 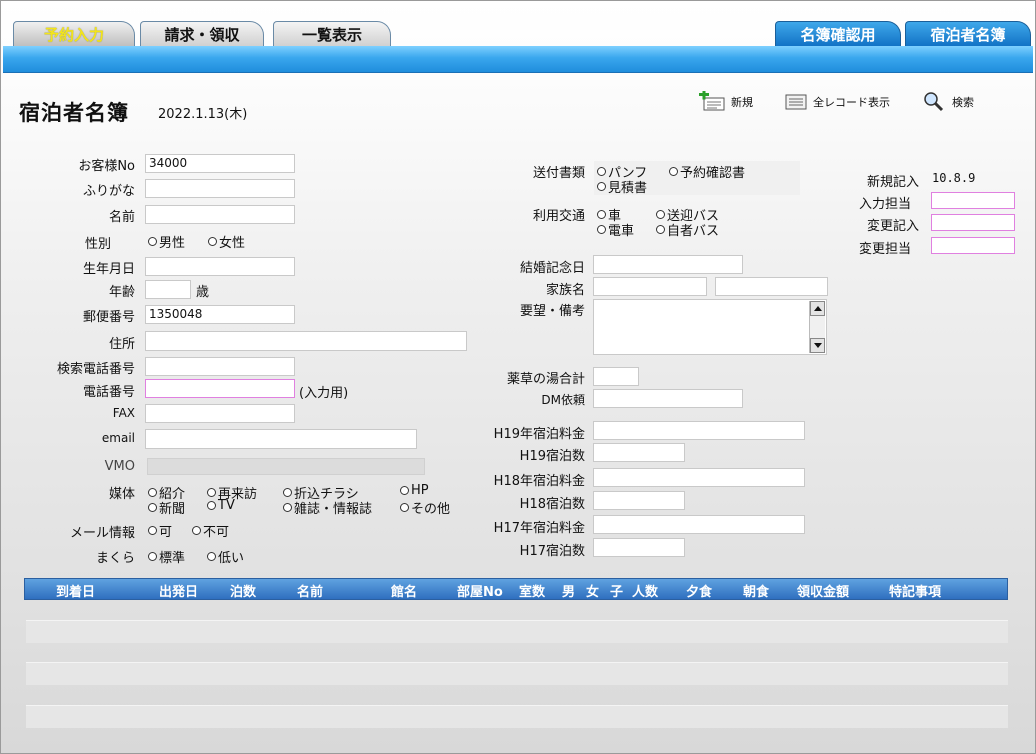 What do you see at coordinates (558, 173) in the screenshot?
I see `documents-label: 送付書類` at bounding box center [558, 173].